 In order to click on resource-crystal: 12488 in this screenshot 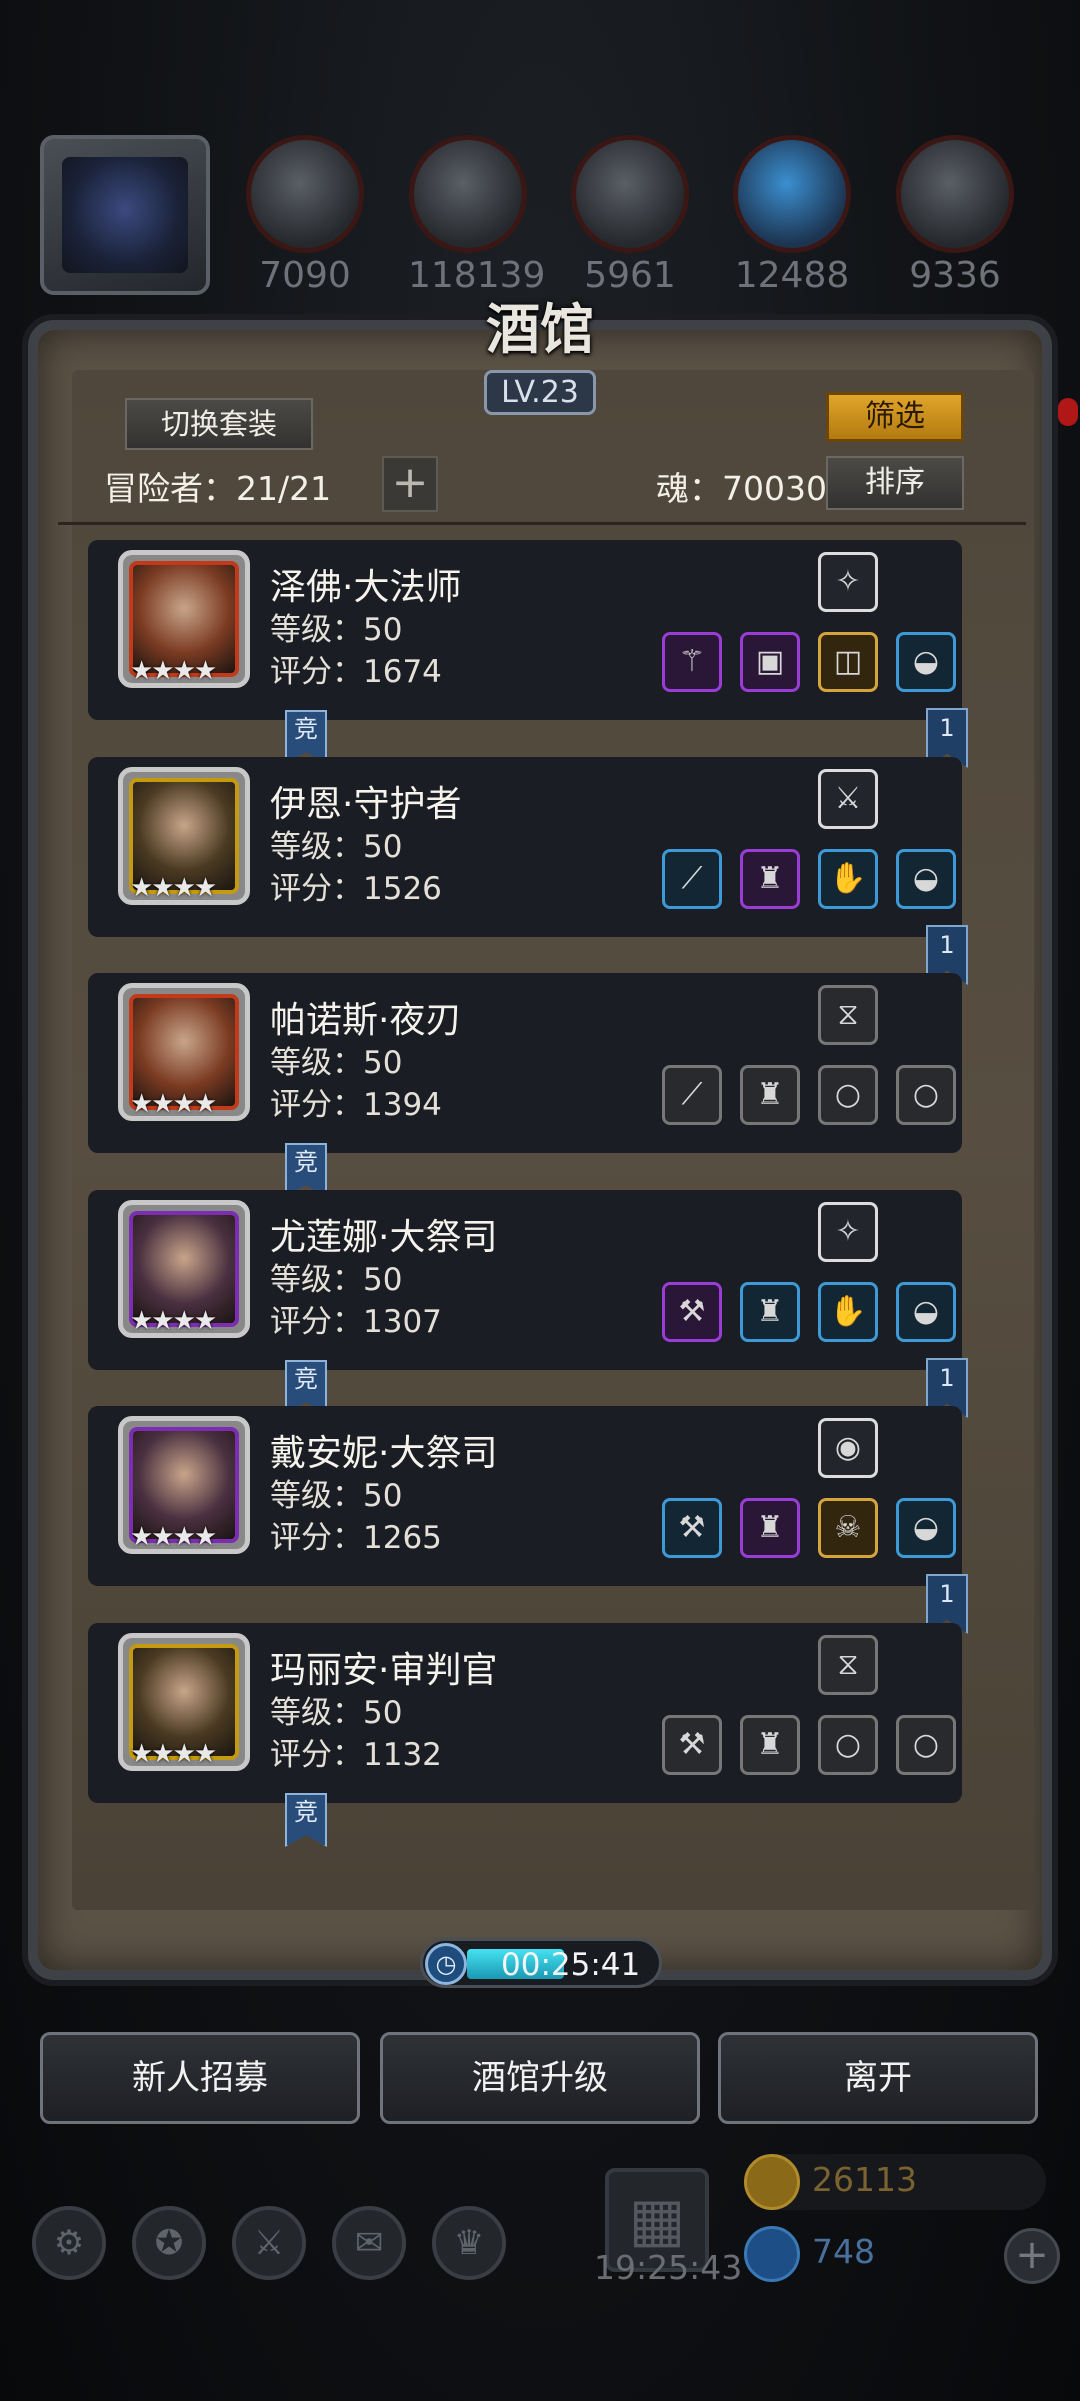, I will do `click(792, 215)`.